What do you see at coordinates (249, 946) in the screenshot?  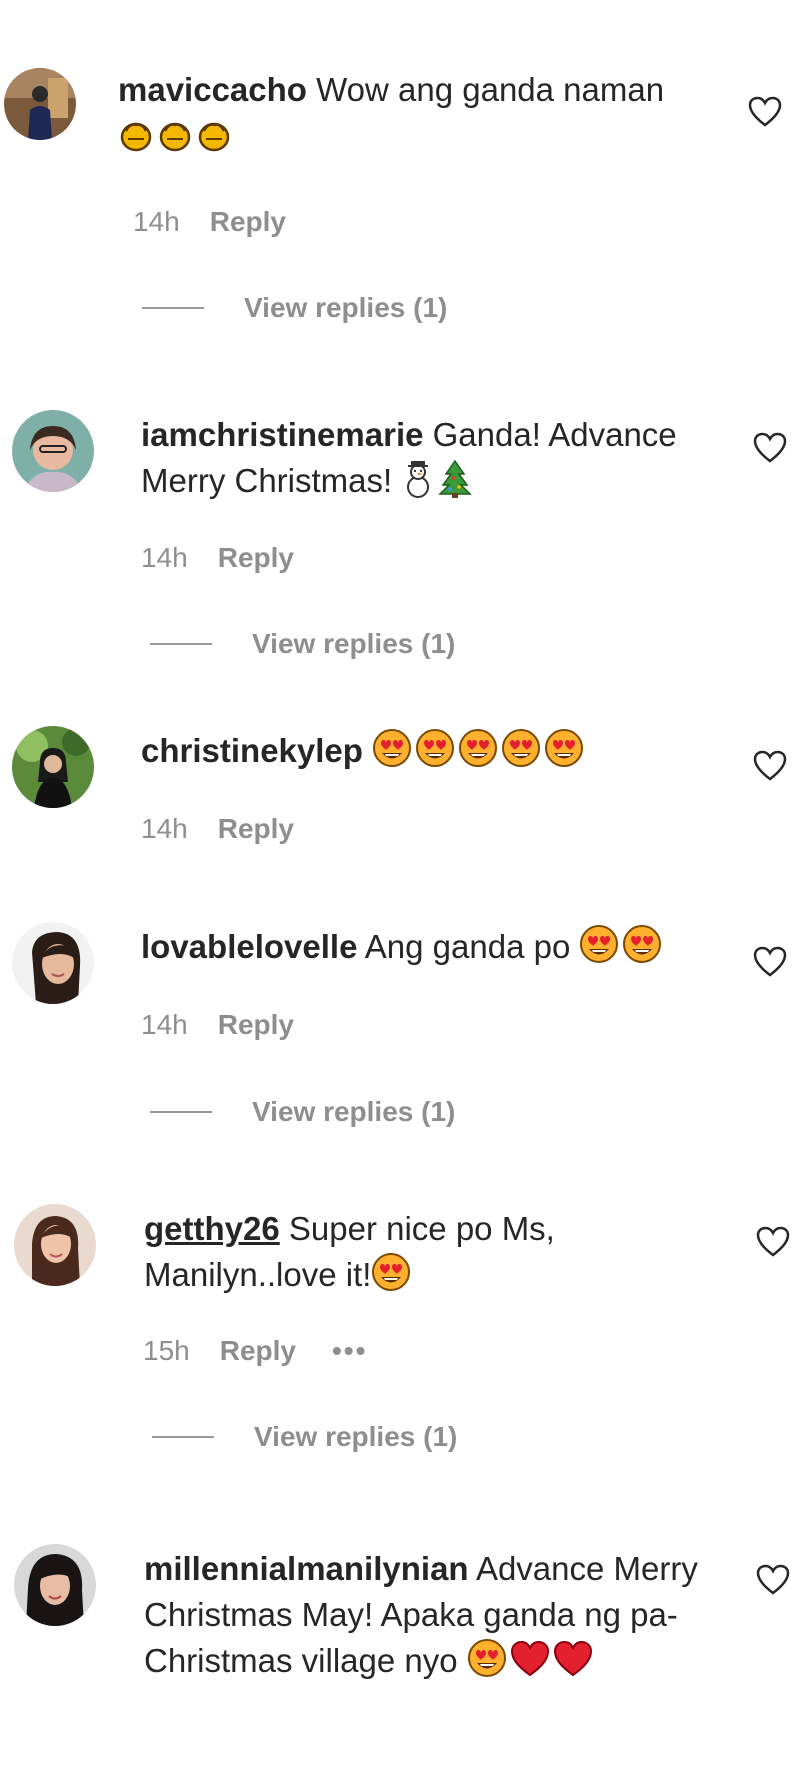 I see `username-link: lovablelovelle` at bounding box center [249, 946].